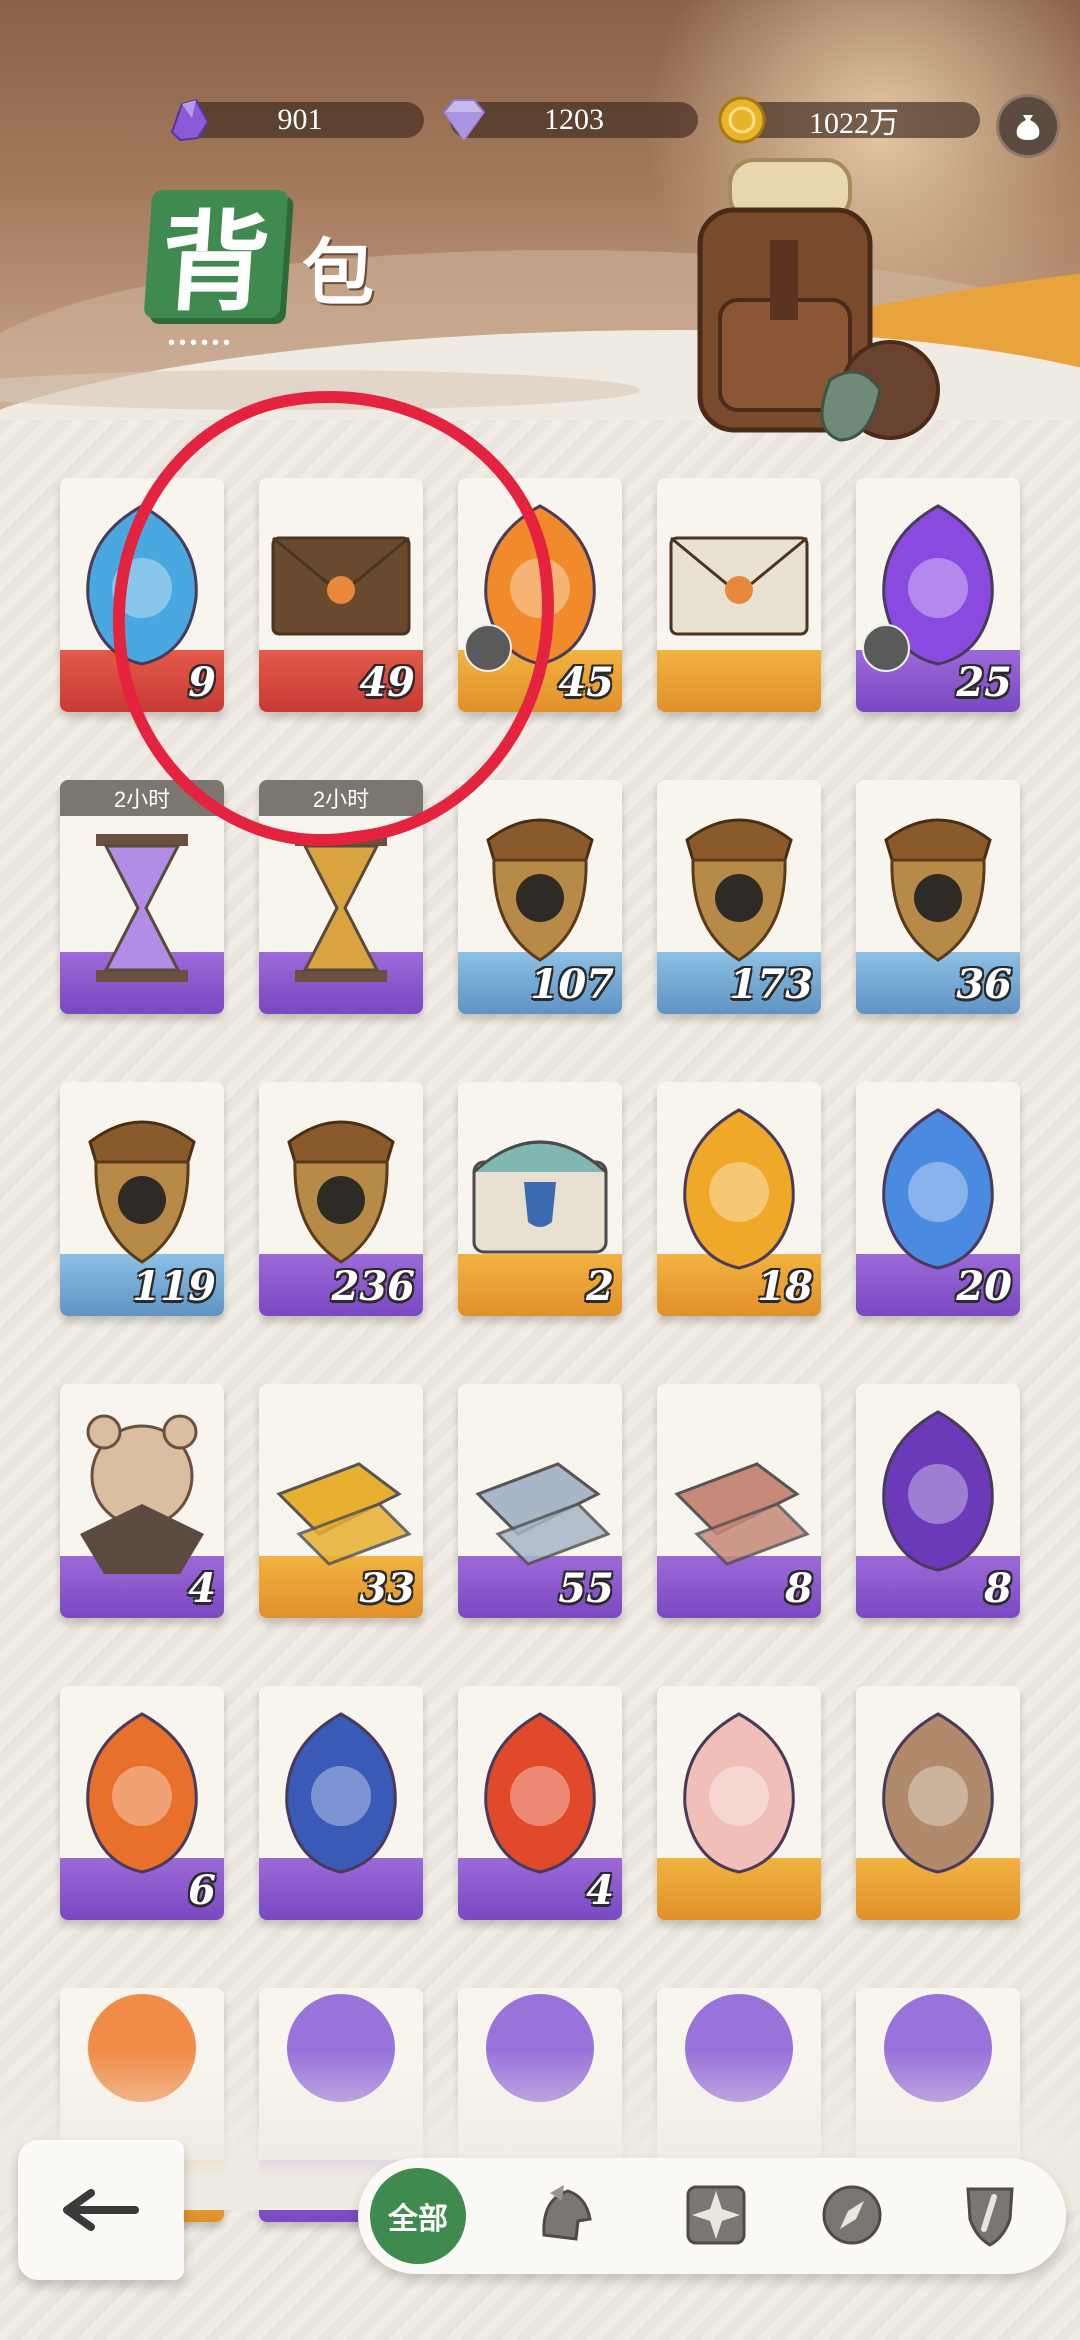  Describe the element at coordinates (742, 120) in the screenshot. I see `gold-coin-icon` at that location.